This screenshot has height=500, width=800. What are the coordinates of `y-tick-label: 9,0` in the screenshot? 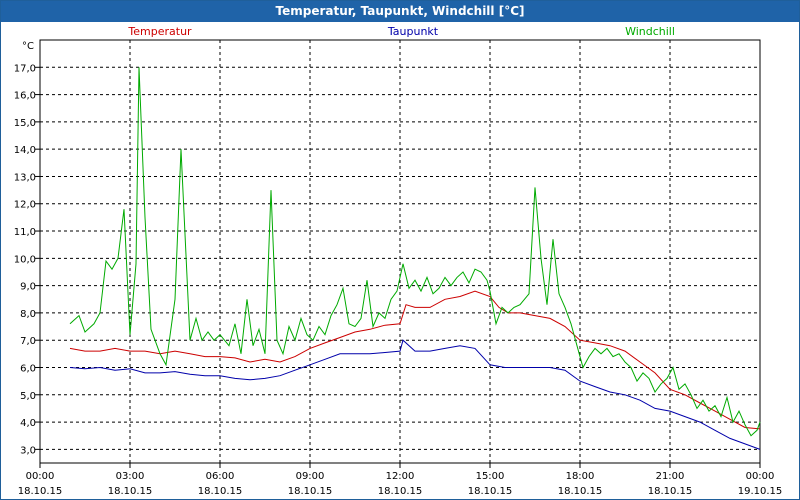 It's located at (28, 287).